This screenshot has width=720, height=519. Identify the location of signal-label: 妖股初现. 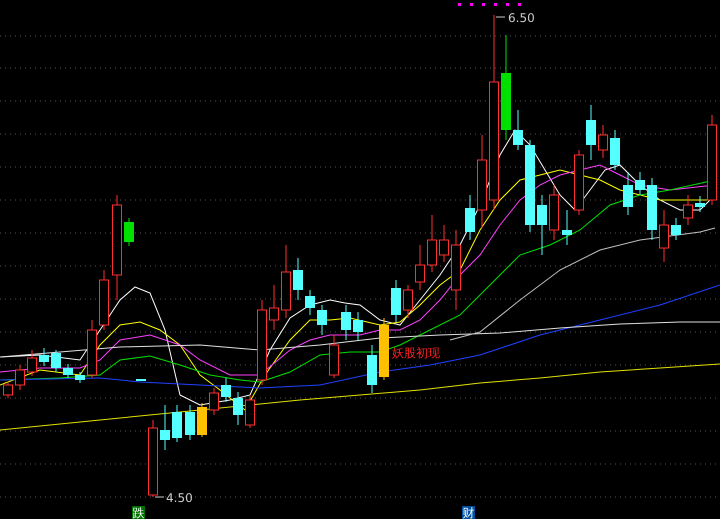
(416, 353).